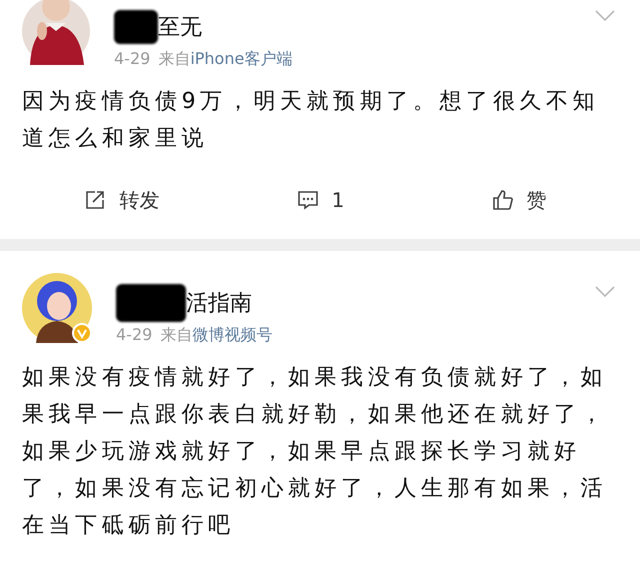 The height and width of the screenshot is (571, 640). I want to click on comment-button: 1, so click(320, 200).